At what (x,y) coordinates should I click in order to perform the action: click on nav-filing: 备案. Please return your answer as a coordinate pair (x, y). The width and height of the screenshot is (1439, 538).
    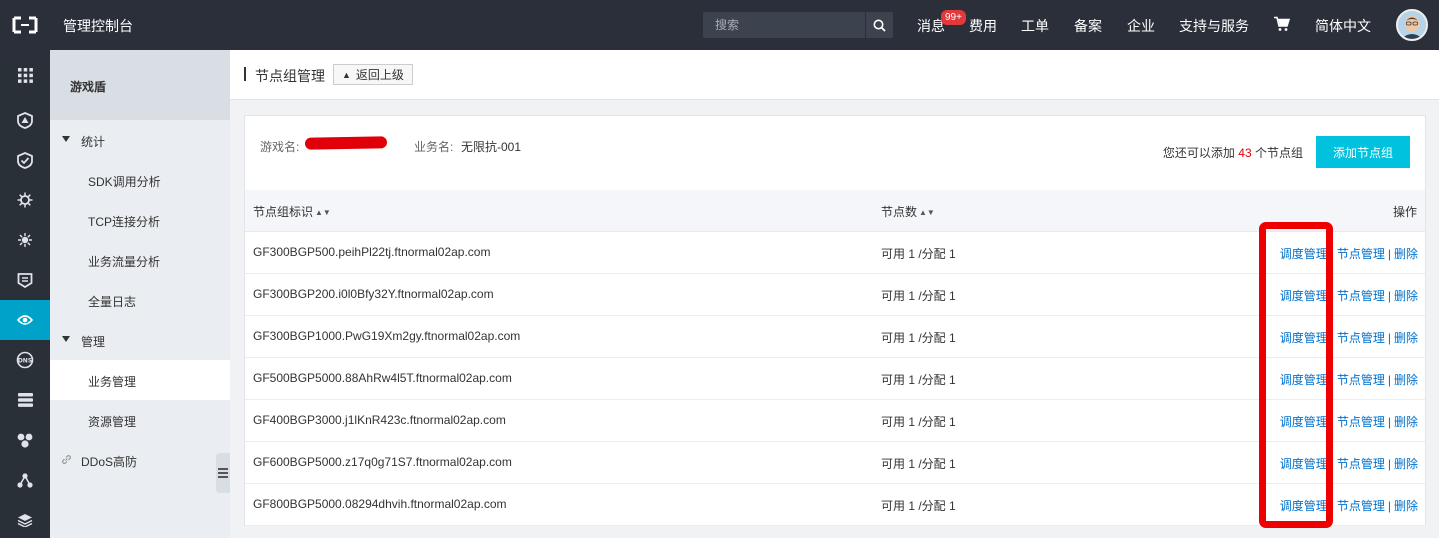
    Looking at the image, I should click on (1088, 26).